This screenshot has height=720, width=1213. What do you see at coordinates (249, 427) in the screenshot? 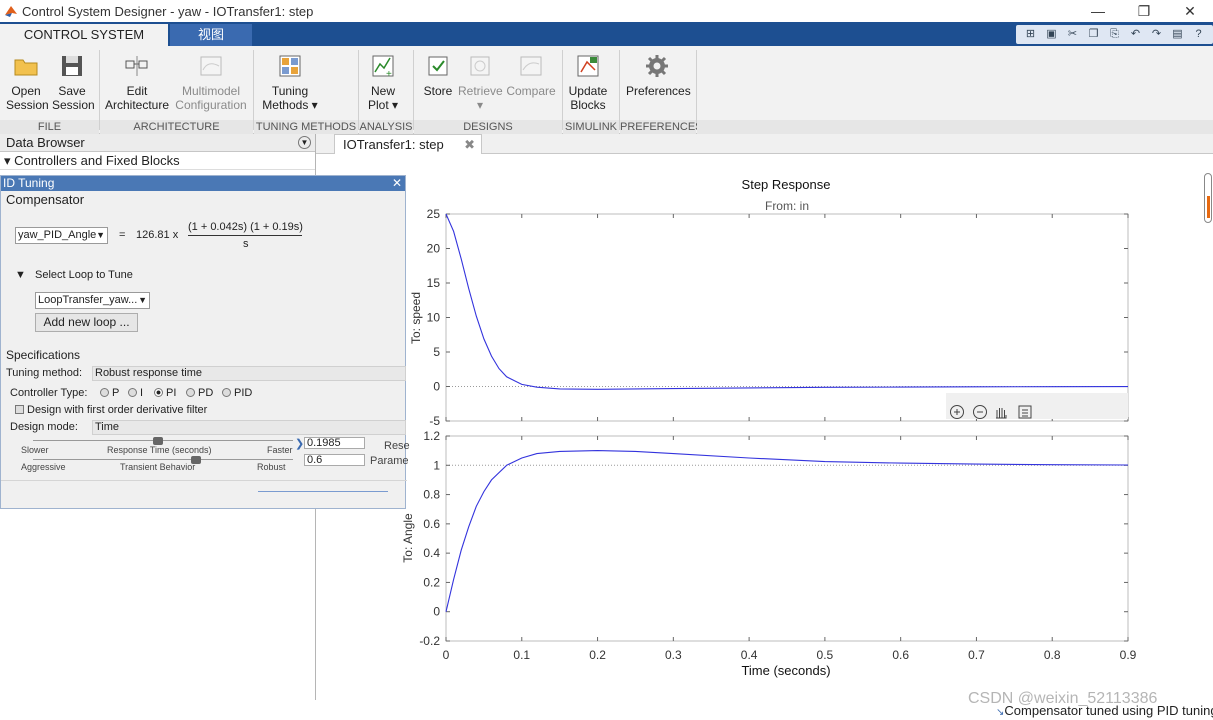
I see `design-mode-field: Time` at bounding box center [249, 427].